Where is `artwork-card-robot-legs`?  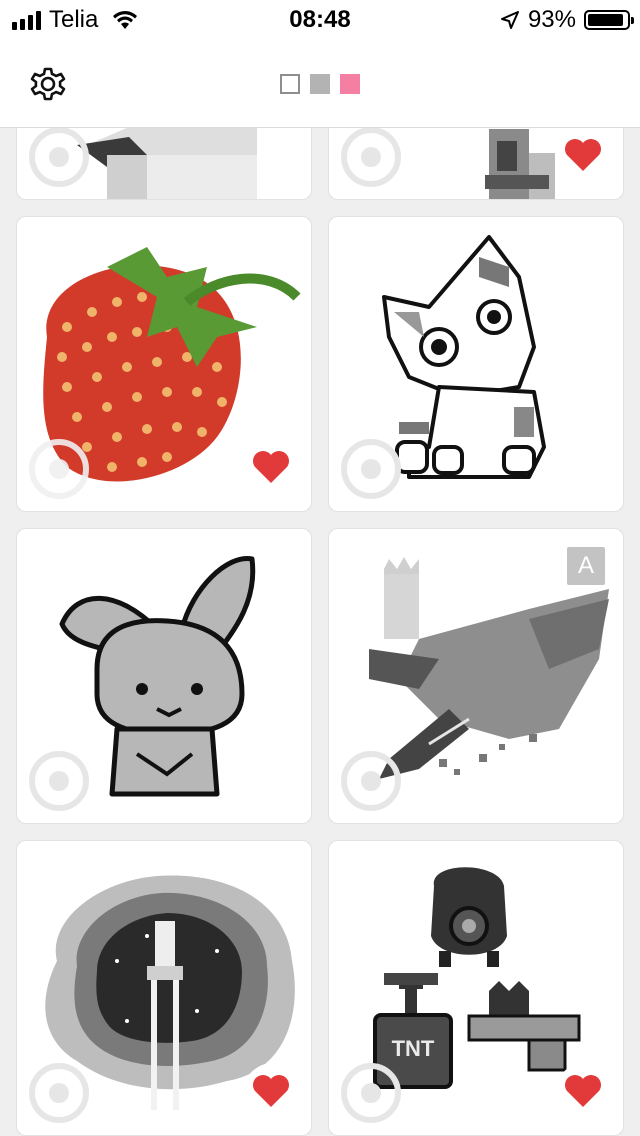 artwork-card-robot-legs is located at coordinates (476, 164).